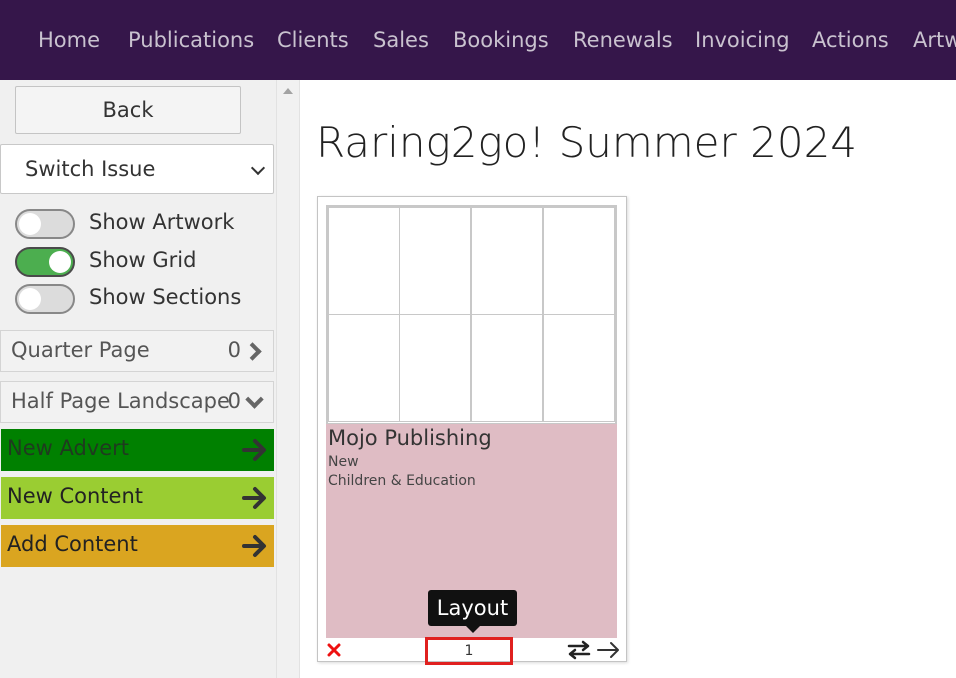  I want to click on layout-tooltip: Layout, so click(472, 608).